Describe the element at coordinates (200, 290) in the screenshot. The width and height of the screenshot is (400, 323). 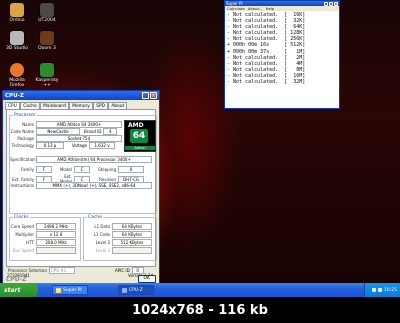
I see `taskbar: start Super PI CPU-Z 16:25` at that location.